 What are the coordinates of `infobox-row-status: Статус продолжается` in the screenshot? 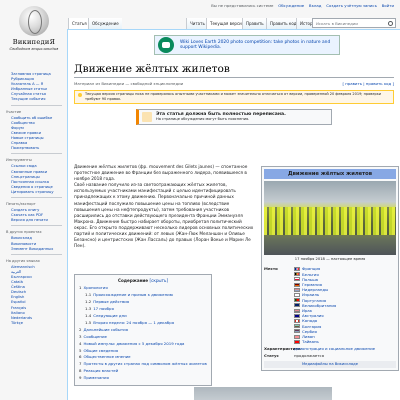 It's located at (330, 355).